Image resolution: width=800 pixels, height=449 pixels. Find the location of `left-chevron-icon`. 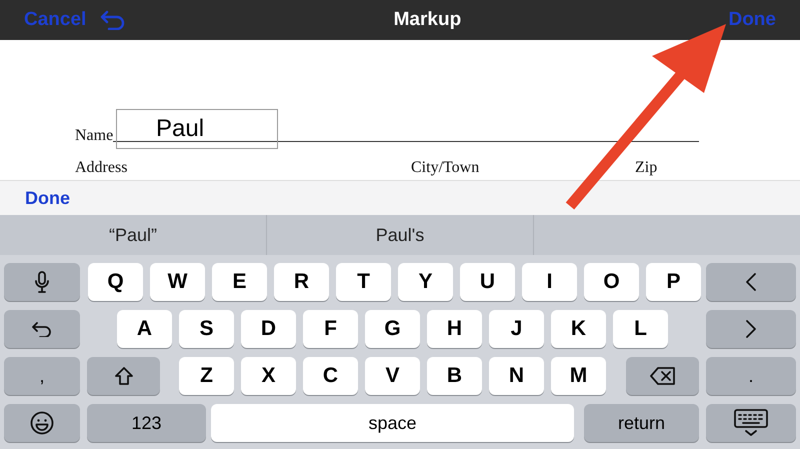

left-chevron-icon is located at coordinates (751, 282).